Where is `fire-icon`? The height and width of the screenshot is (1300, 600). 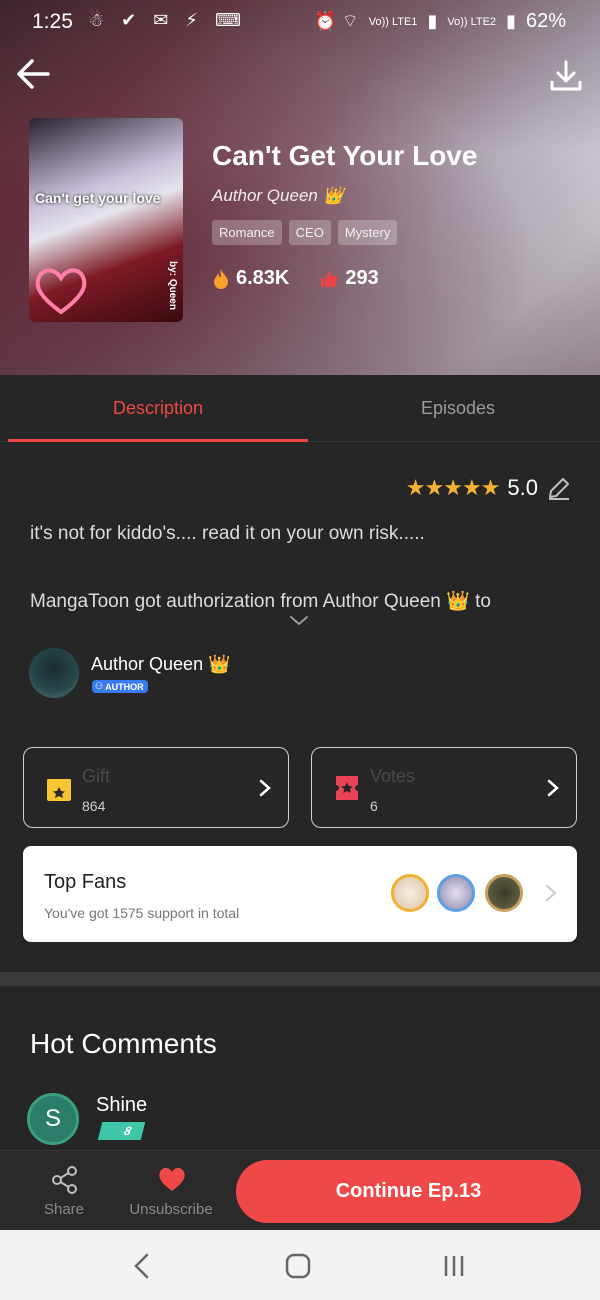 fire-icon is located at coordinates (221, 278).